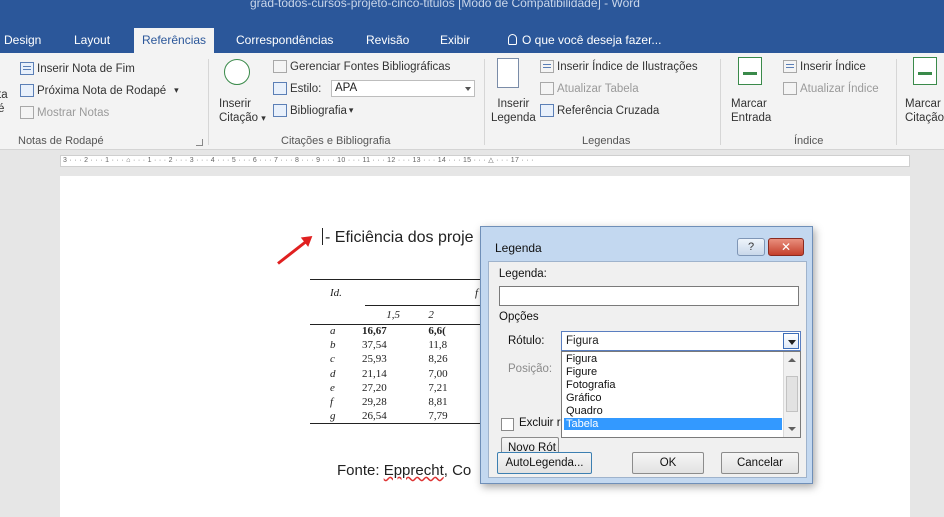 This screenshot has width=944, height=517. I want to click on option-fotografia: Fotografia, so click(673, 385).